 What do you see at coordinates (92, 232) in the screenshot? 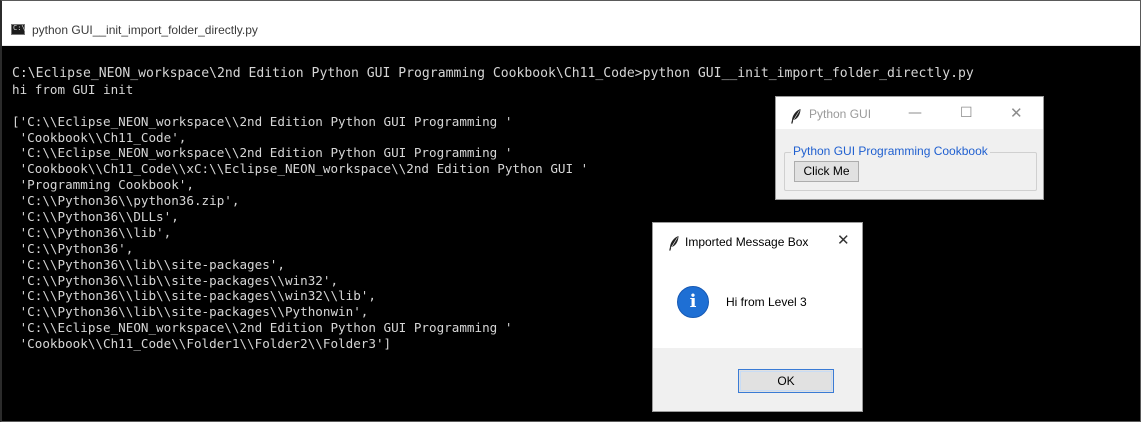
I see `console-line: 'C:\\Python36\\lib',` at bounding box center [92, 232].